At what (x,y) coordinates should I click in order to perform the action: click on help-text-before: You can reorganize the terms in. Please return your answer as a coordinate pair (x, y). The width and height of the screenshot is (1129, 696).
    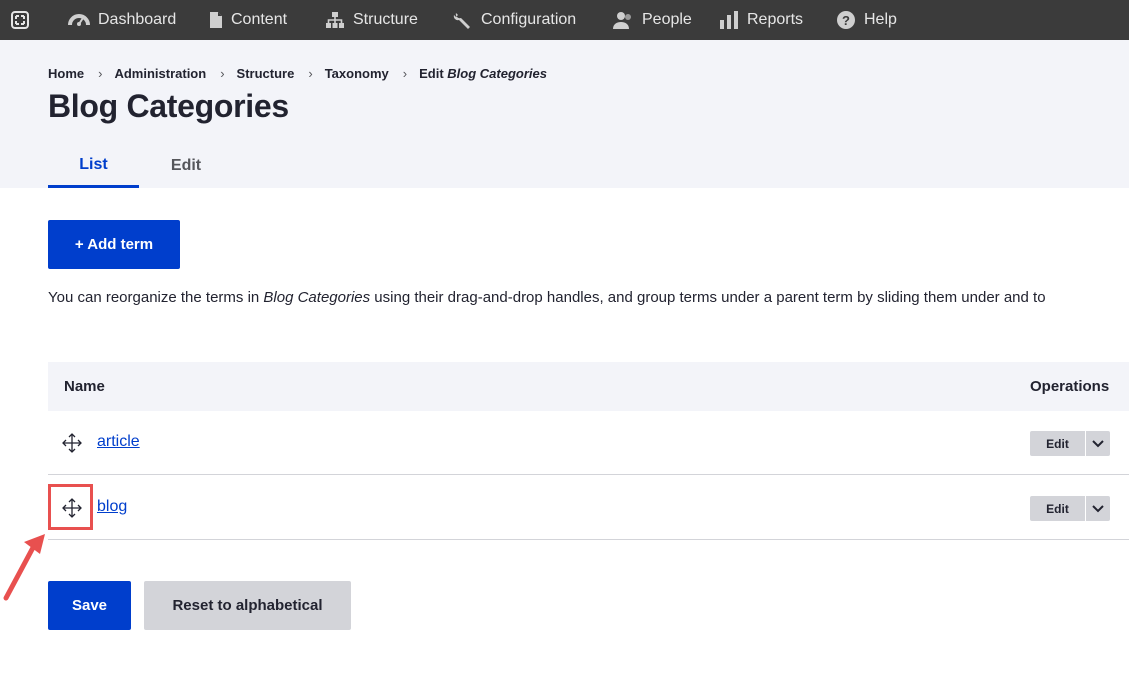
    Looking at the image, I should click on (156, 297).